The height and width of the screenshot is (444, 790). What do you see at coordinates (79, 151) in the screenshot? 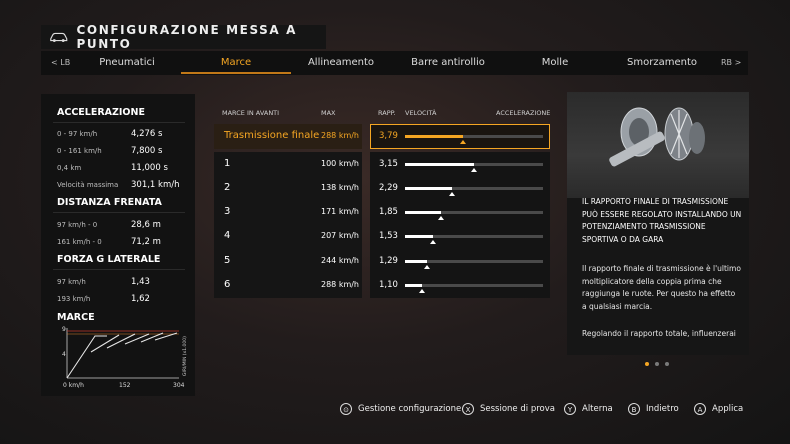
I see `stat-label: 0 - 161 km/h` at bounding box center [79, 151].